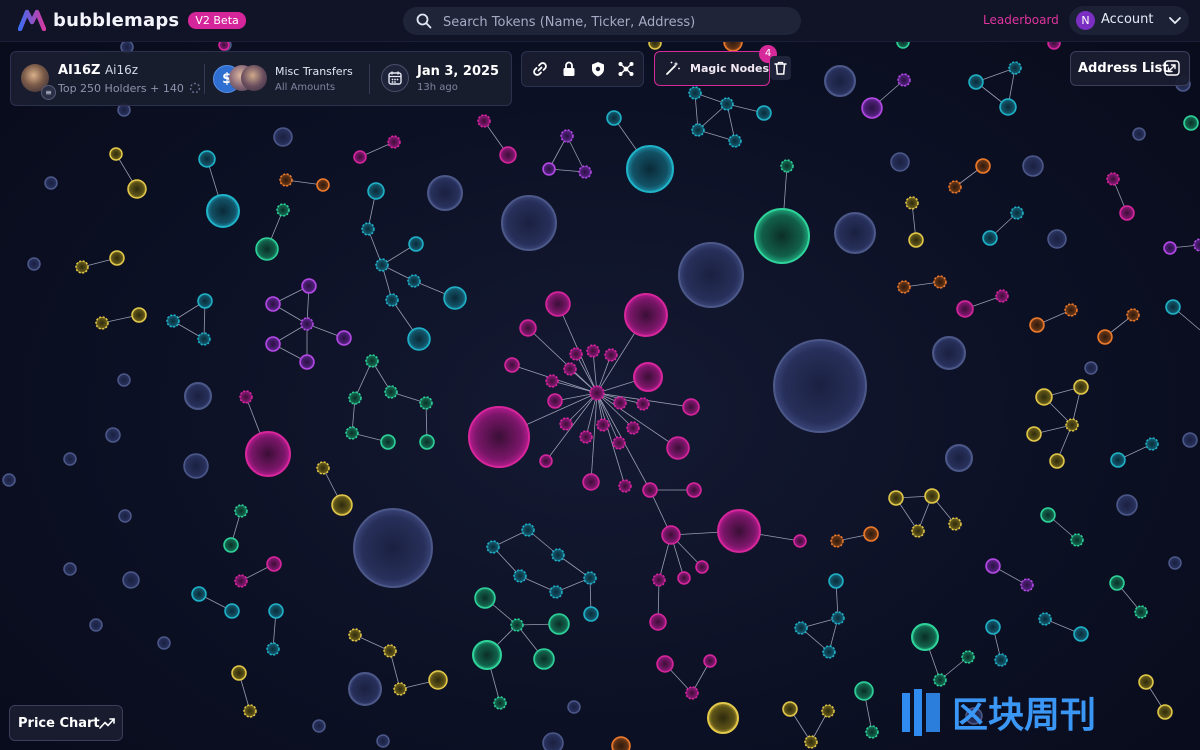 Image resolution: width=1200 pixels, height=750 pixels. I want to click on address-list-button: Address List, so click(1130, 68).